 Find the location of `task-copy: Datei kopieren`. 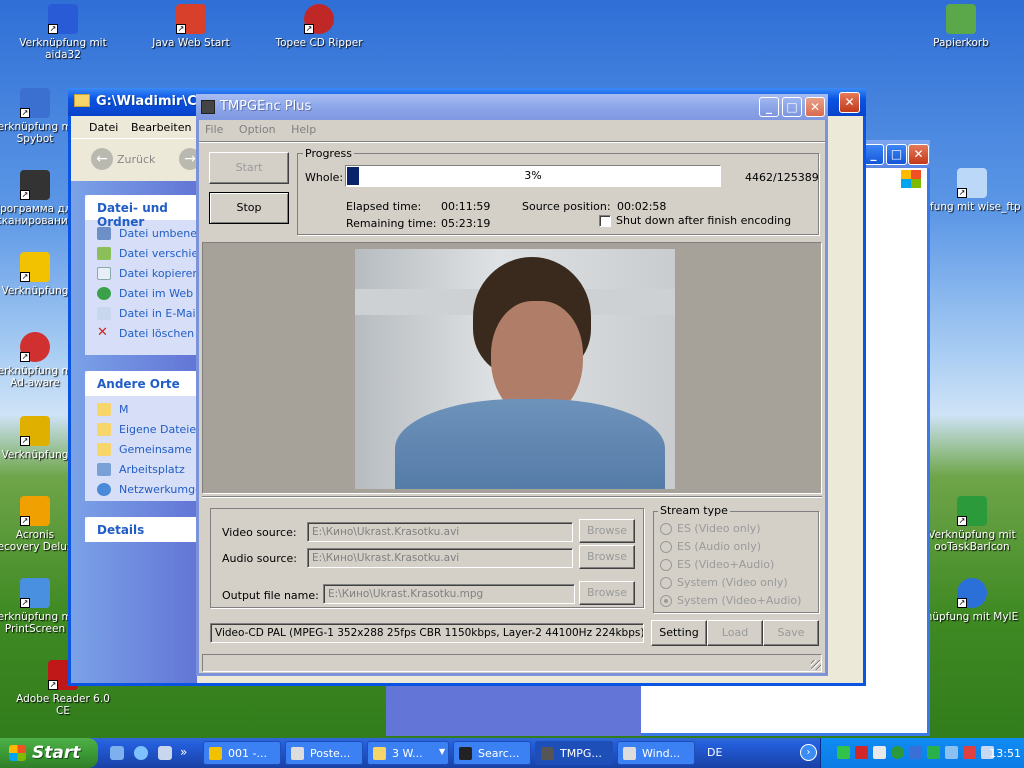

task-copy: Datei kopieren is located at coordinates (141, 274).